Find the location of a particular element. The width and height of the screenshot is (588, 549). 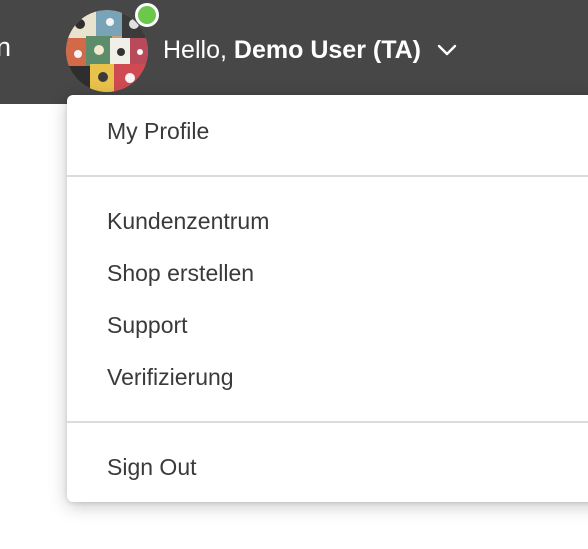

truncated-nav-text: n is located at coordinates (5, 47).